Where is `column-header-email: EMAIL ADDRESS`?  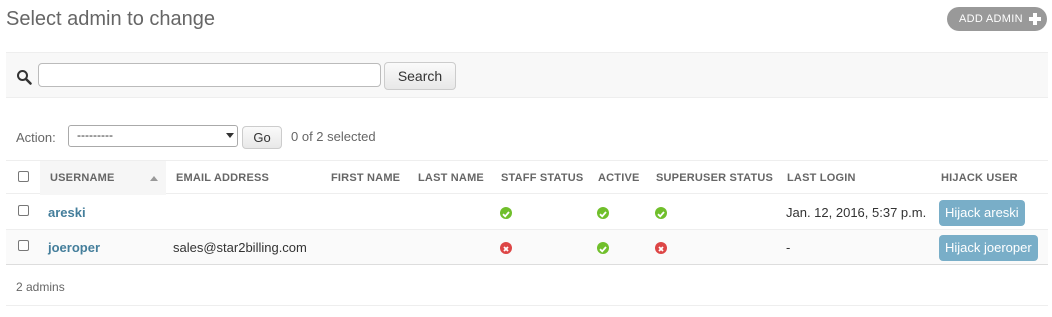 column-header-email: EMAIL ADDRESS is located at coordinates (222, 178).